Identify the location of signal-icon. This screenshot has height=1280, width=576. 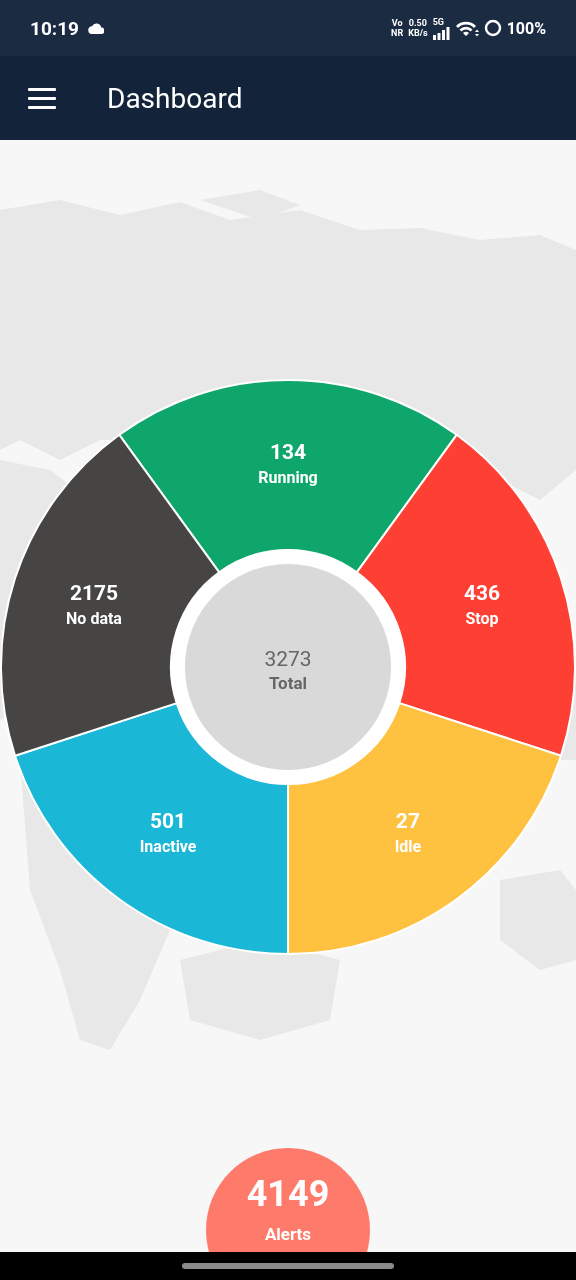
(441, 33).